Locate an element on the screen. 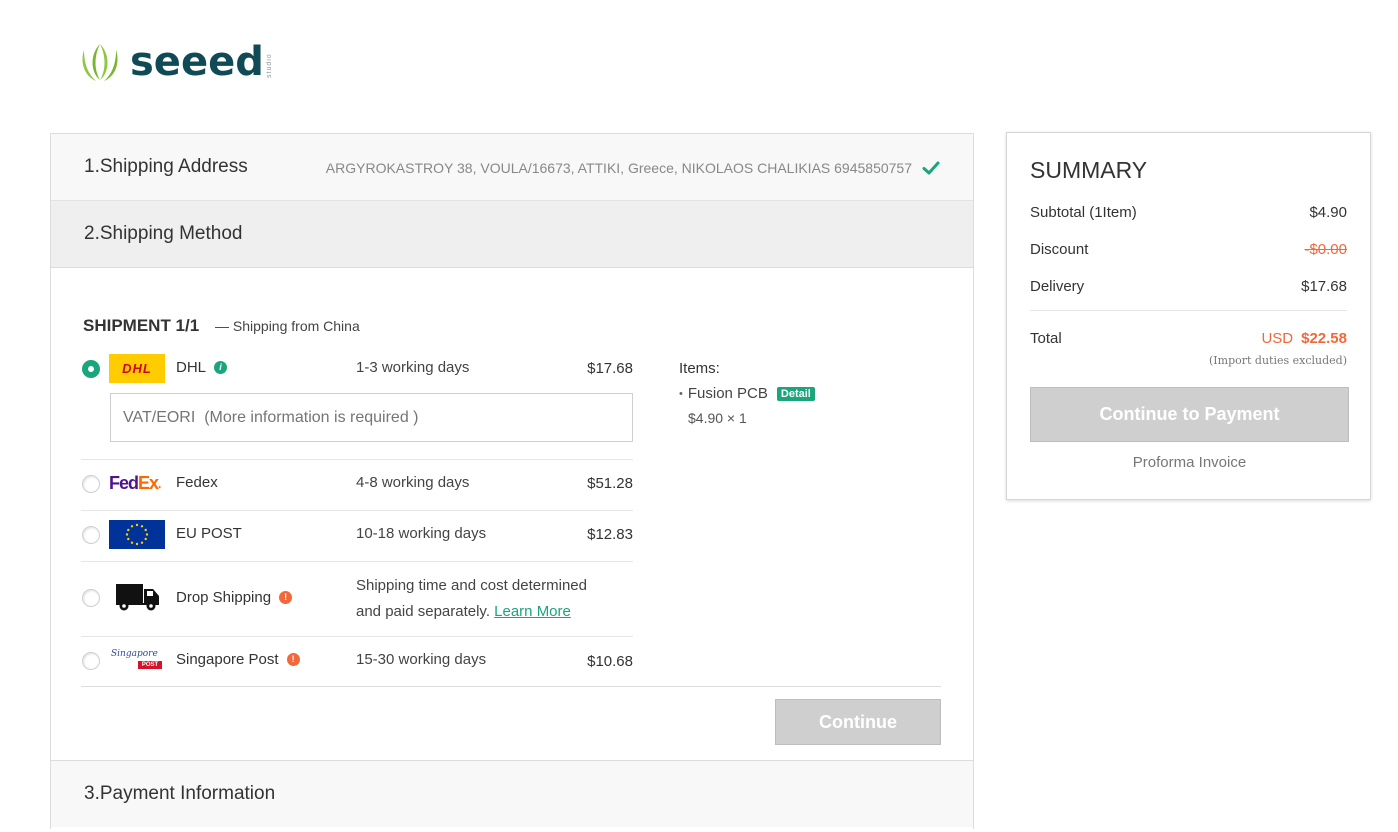 This screenshot has height=832, width=1398. fedex-radio is located at coordinates (91, 484).